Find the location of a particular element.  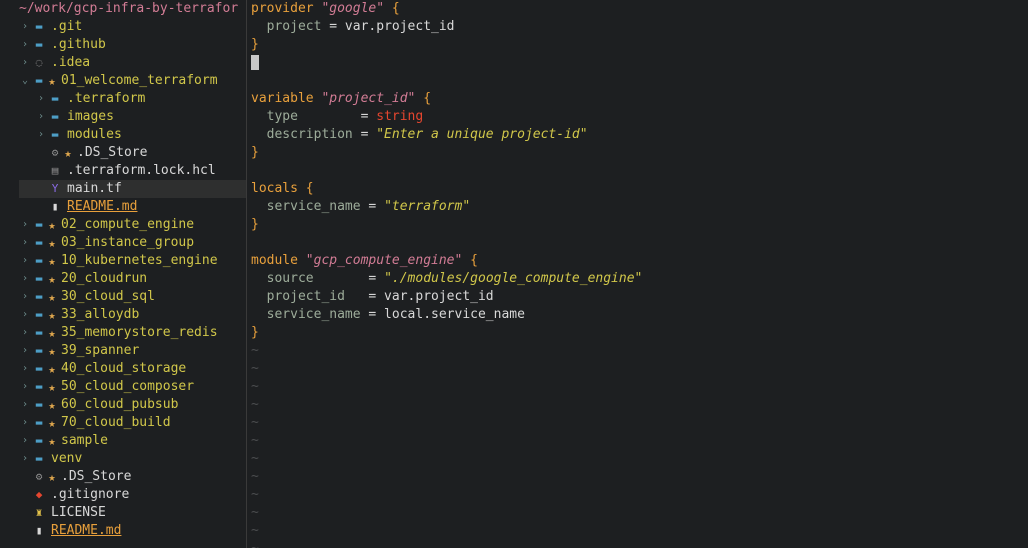

tree-folder-item: › ▬ ★ 03_instance_group is located at coordinates (123, 243).